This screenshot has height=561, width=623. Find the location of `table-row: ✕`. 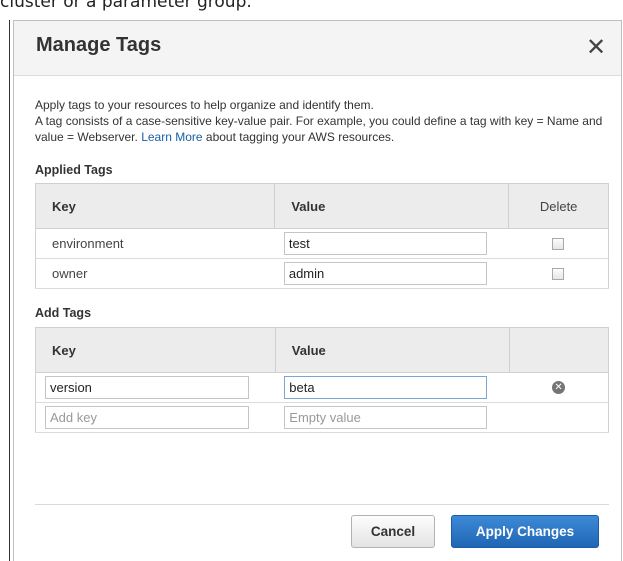

table-row: ✕ is located at coordinates (322, 387).